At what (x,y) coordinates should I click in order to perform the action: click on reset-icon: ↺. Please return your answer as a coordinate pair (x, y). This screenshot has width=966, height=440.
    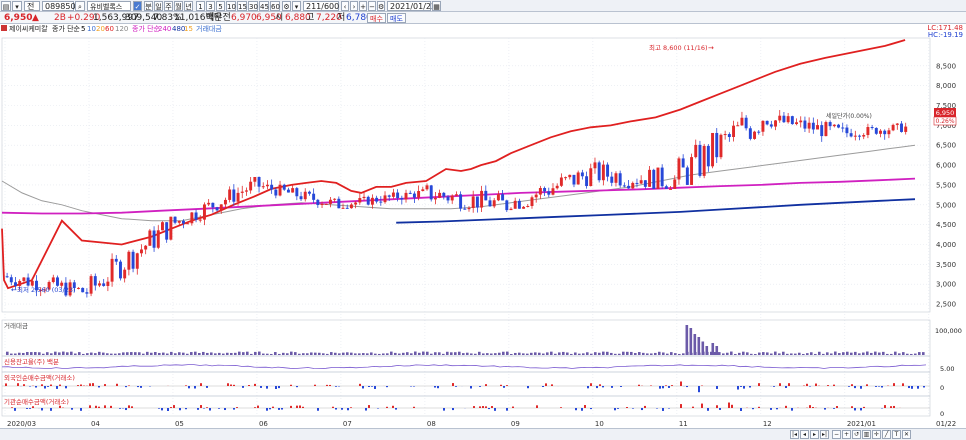
    Looking at the image, I should click on (856, 434).